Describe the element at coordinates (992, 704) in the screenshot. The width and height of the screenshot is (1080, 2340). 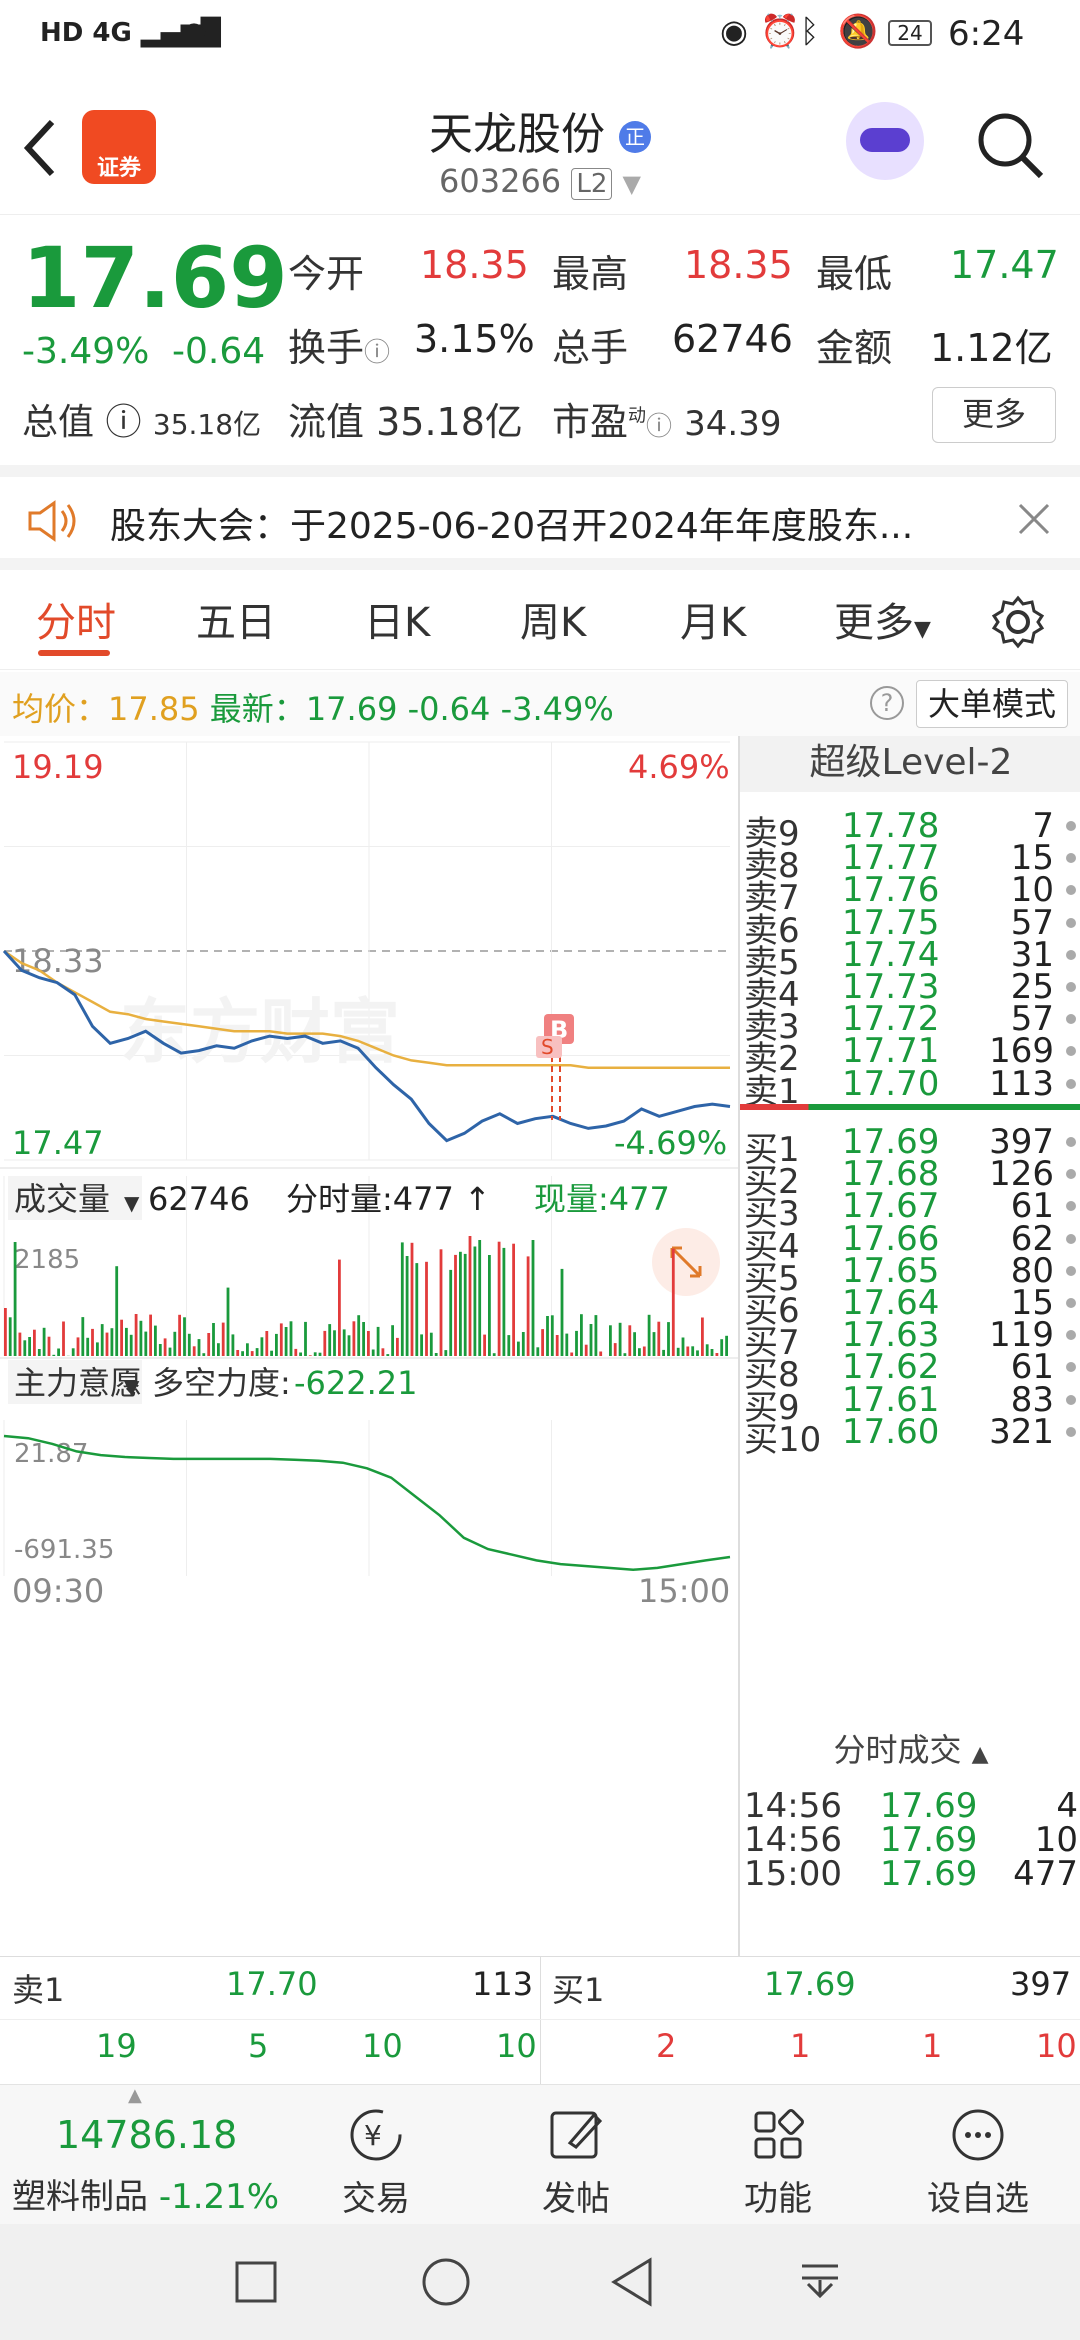
I see `big-order-mode-button: 大单模式` at that location.